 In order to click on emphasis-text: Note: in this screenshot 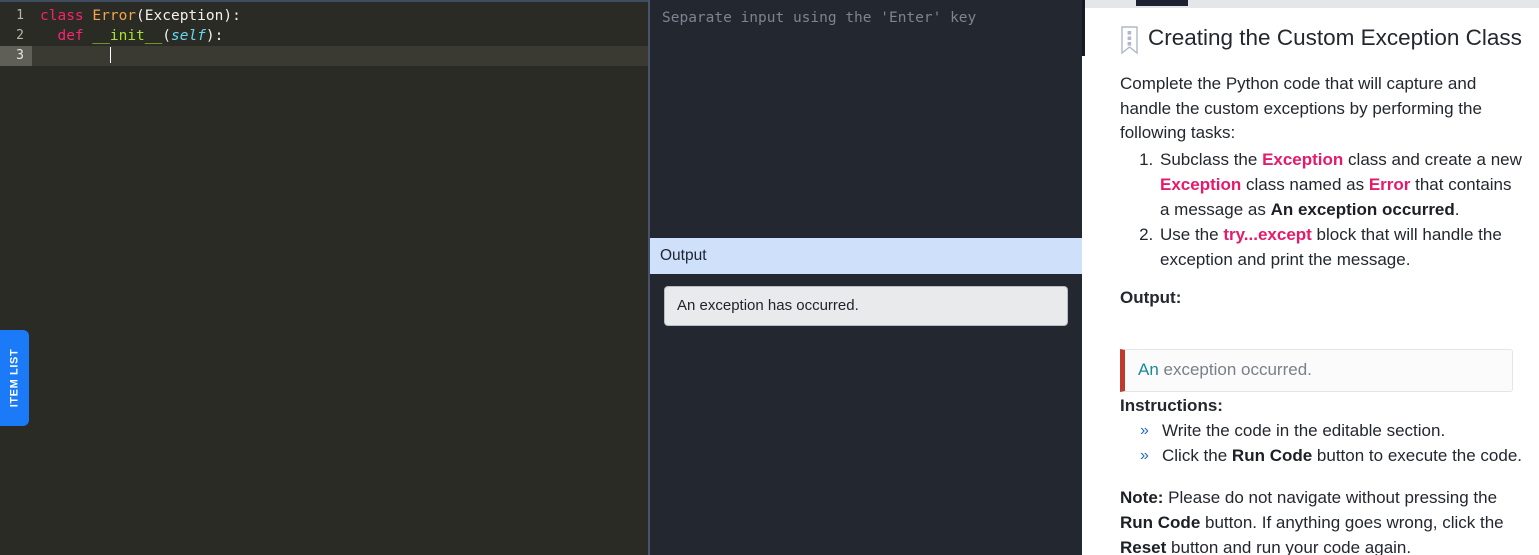, I will do `click(1142, 498)`.